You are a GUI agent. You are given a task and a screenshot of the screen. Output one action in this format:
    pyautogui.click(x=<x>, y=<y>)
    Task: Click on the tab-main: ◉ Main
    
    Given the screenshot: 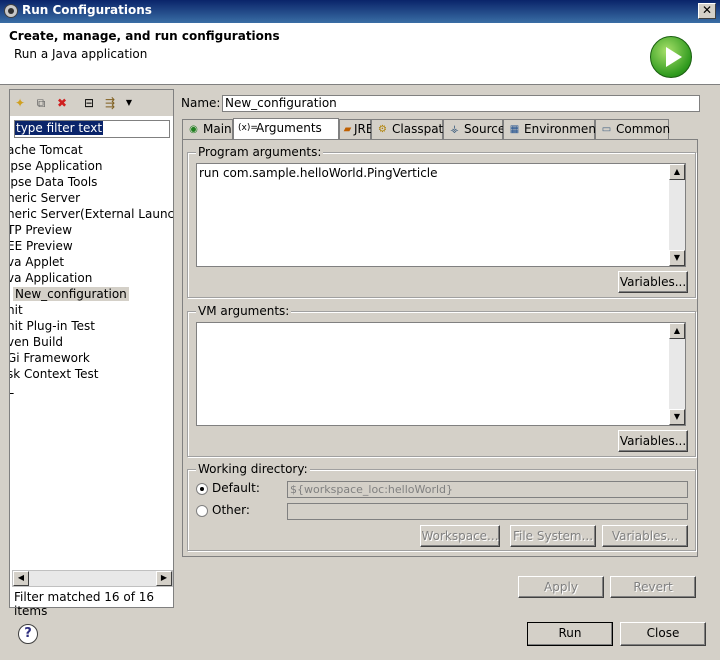 What is the action you would take?
    pyautogui.click(x=207, y=129)
    